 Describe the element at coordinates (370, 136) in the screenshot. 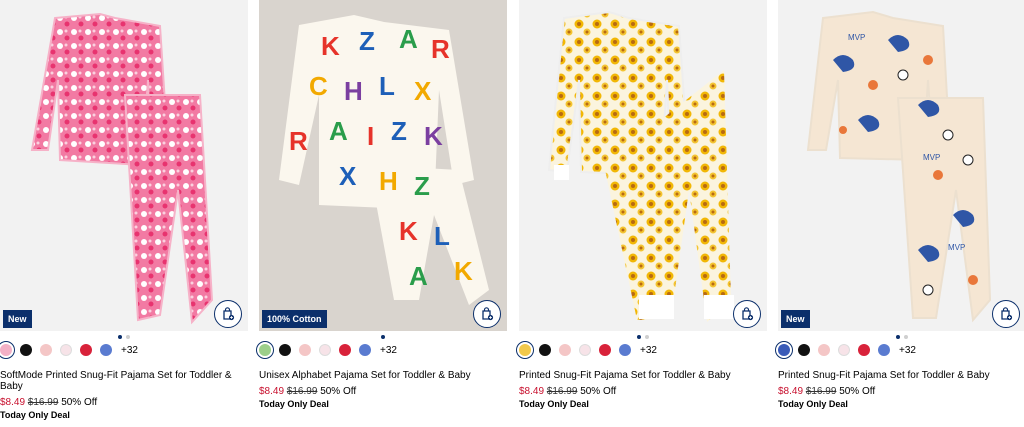

I see `svg-text: I` at that location.